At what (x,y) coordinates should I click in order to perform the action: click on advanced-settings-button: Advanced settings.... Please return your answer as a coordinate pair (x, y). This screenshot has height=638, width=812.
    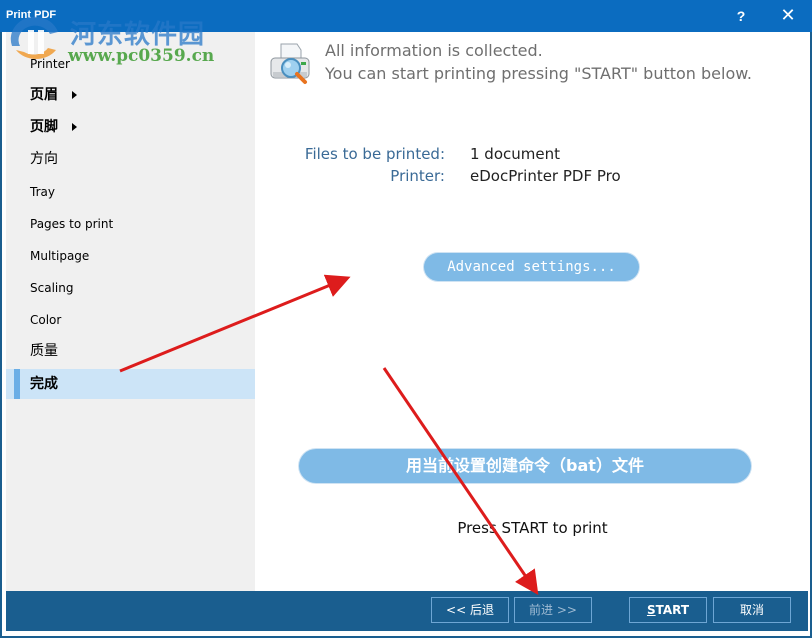
    Looking at the image, I should click on (531, 267).